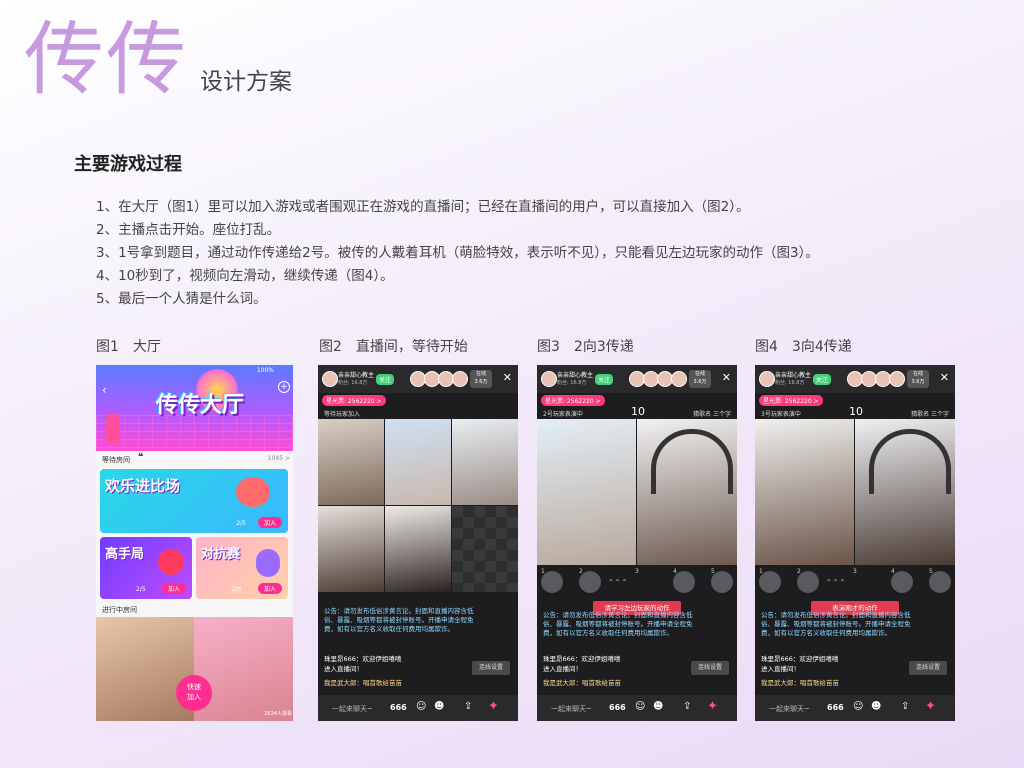 Image resolution: width=1024 pixels, height=768 pixels. I want to click on countdown-timer: 10, so click(638, 411).